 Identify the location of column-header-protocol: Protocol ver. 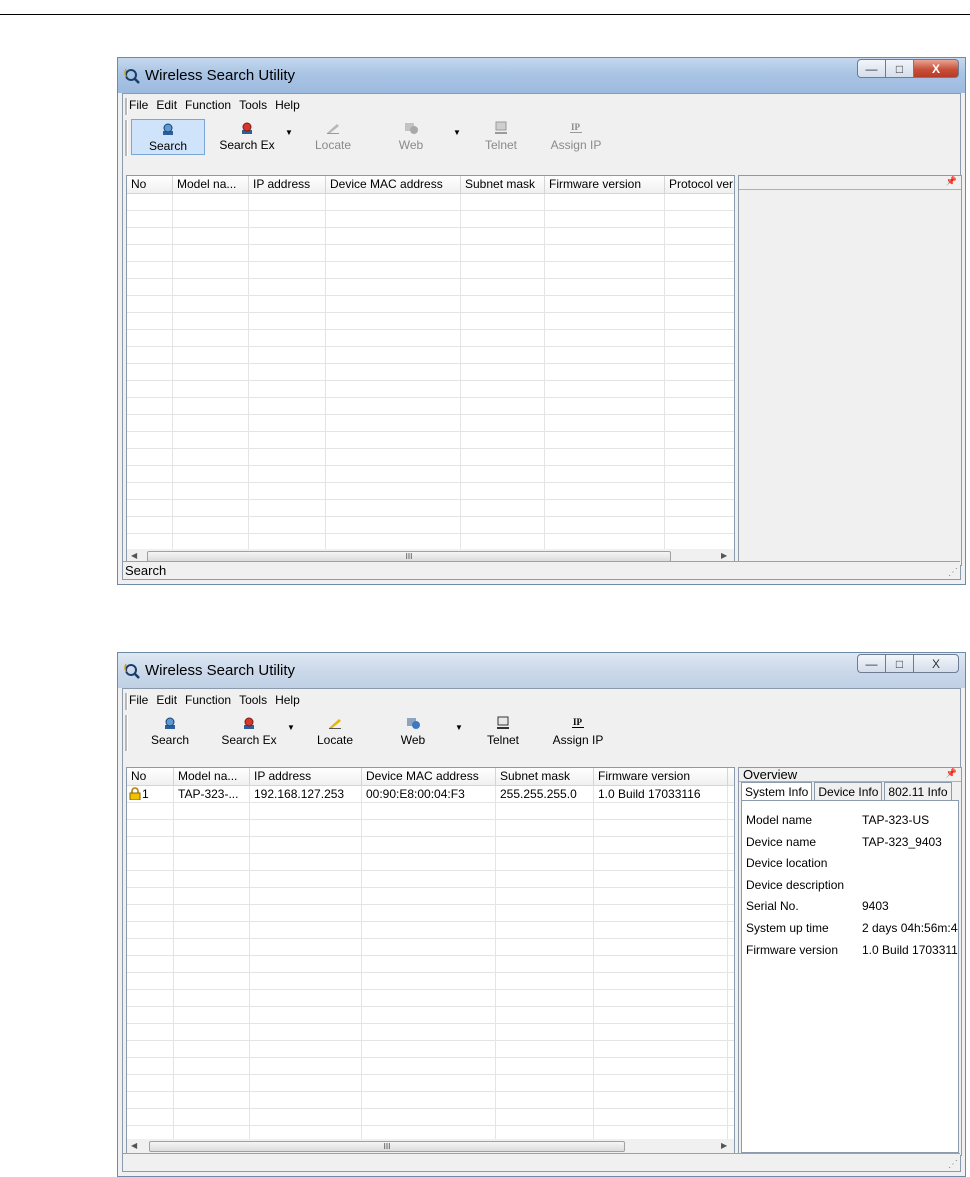
(699, 184).